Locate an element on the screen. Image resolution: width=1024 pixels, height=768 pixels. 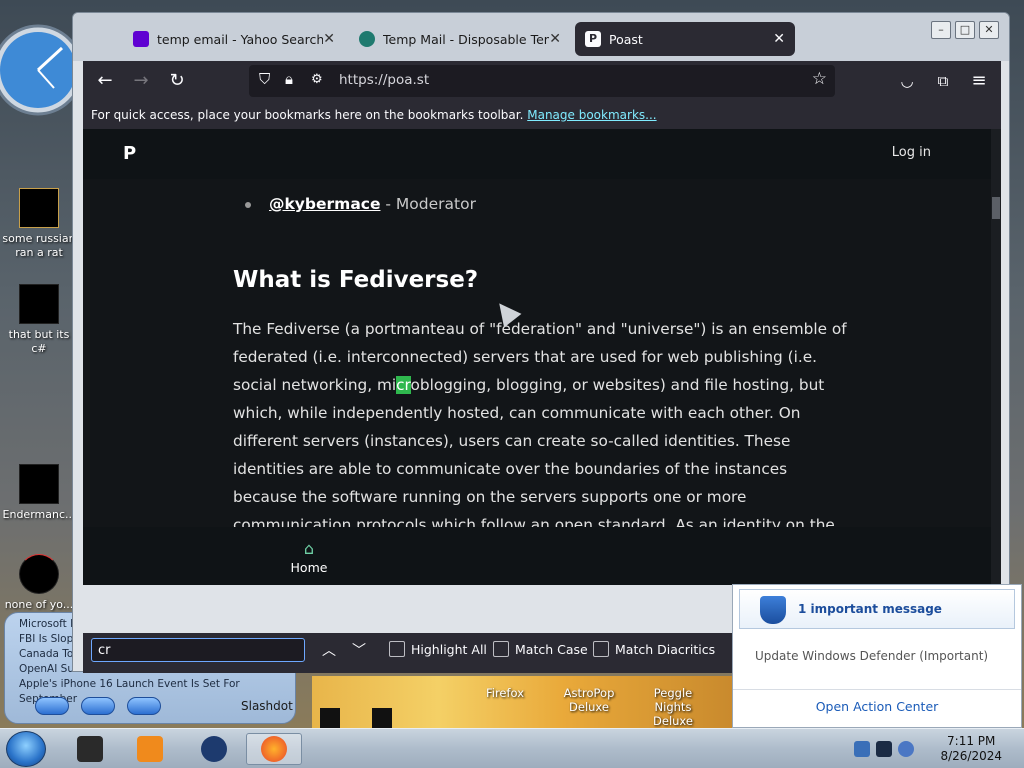
clock-gadget is located at coordinates (37, 70).